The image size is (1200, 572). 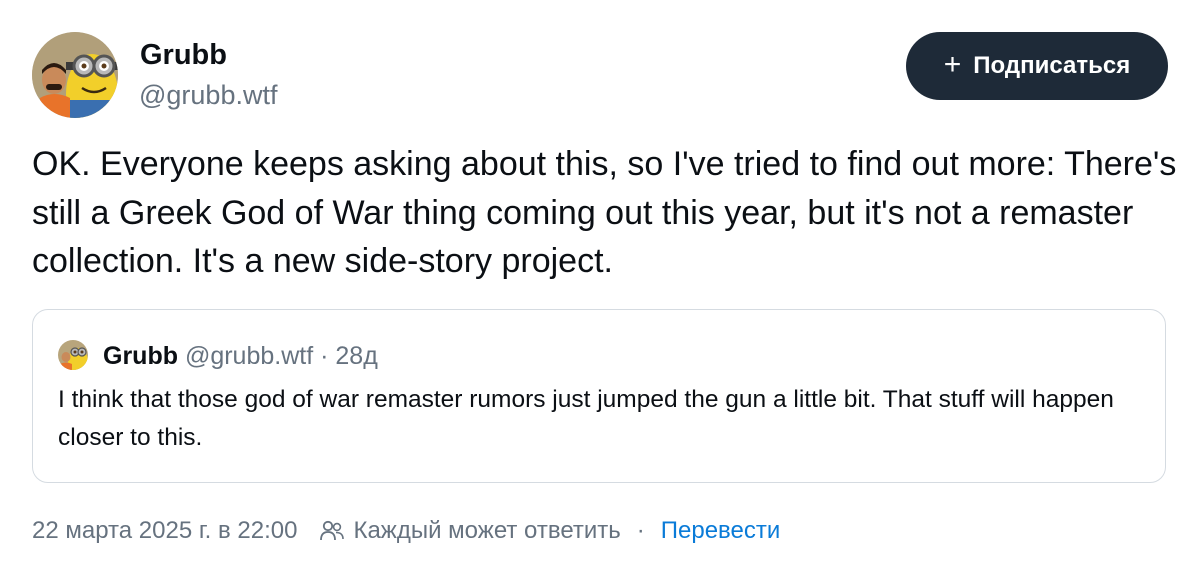 I want to click on quote-header: Grubb @grubb.wtf · 28д, so click(x=240, y=356).